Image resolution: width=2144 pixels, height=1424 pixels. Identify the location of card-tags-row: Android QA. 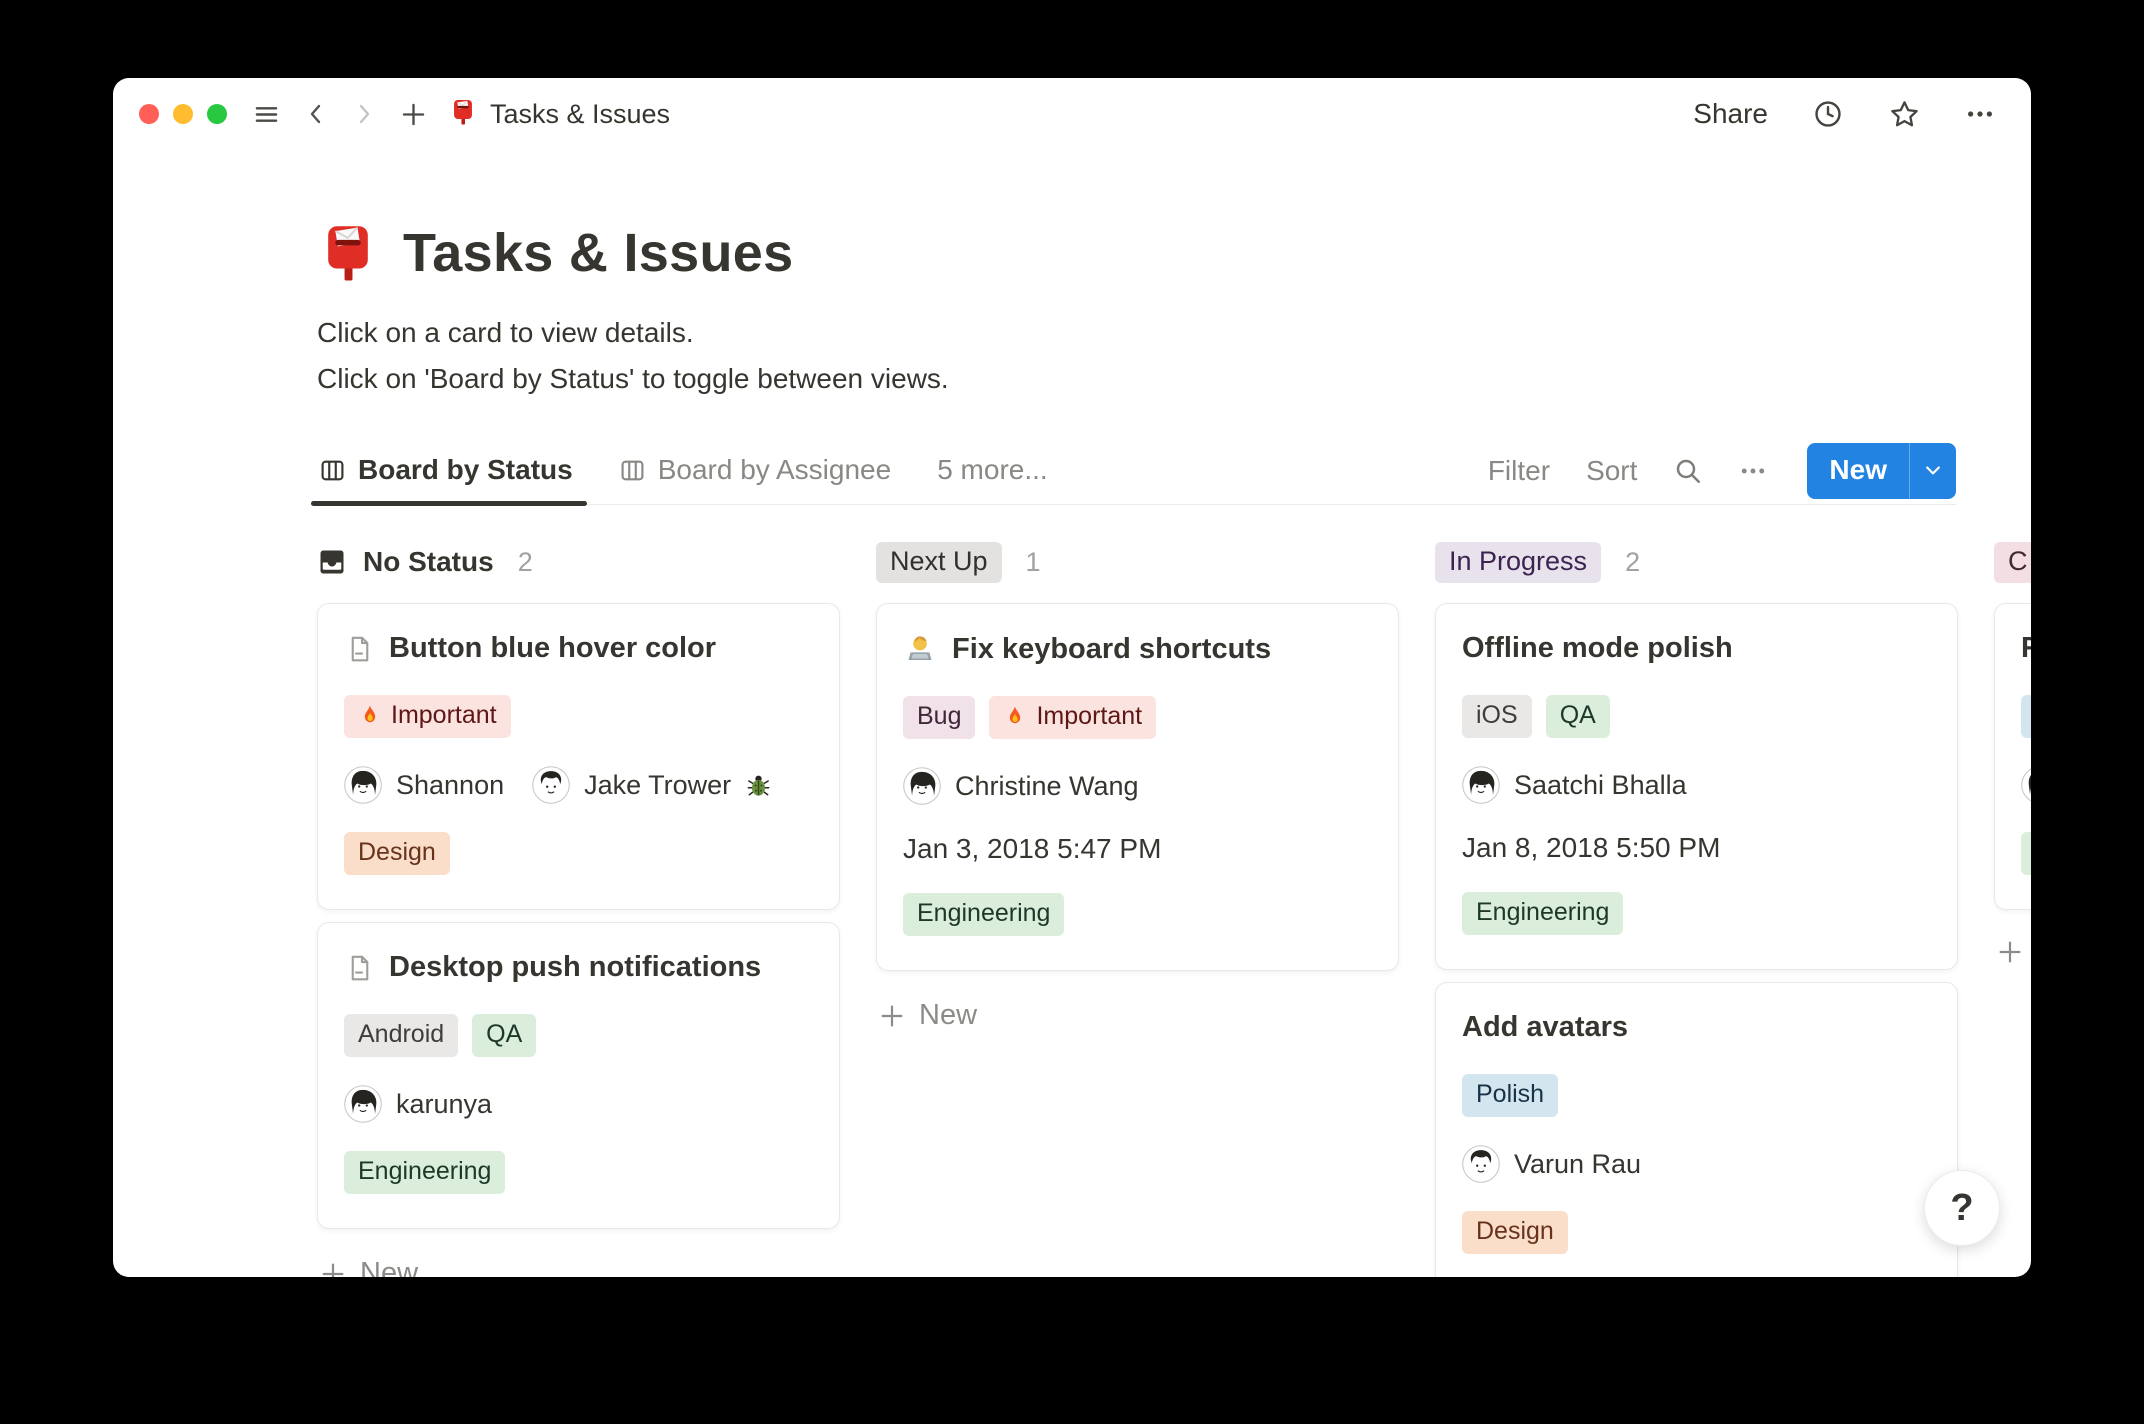
(578, 1035).